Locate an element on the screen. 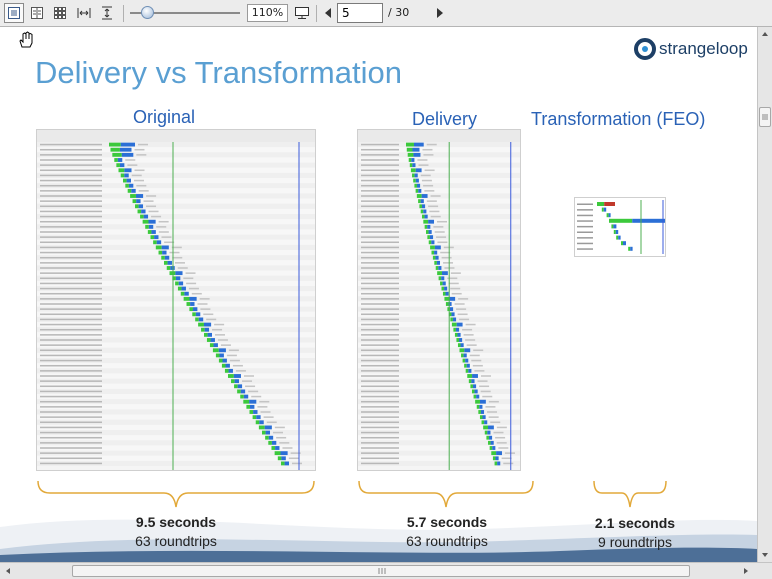 The height and width of the screenshot is (579, 772). page-total: / 30 is located at coordinates (399, 12).